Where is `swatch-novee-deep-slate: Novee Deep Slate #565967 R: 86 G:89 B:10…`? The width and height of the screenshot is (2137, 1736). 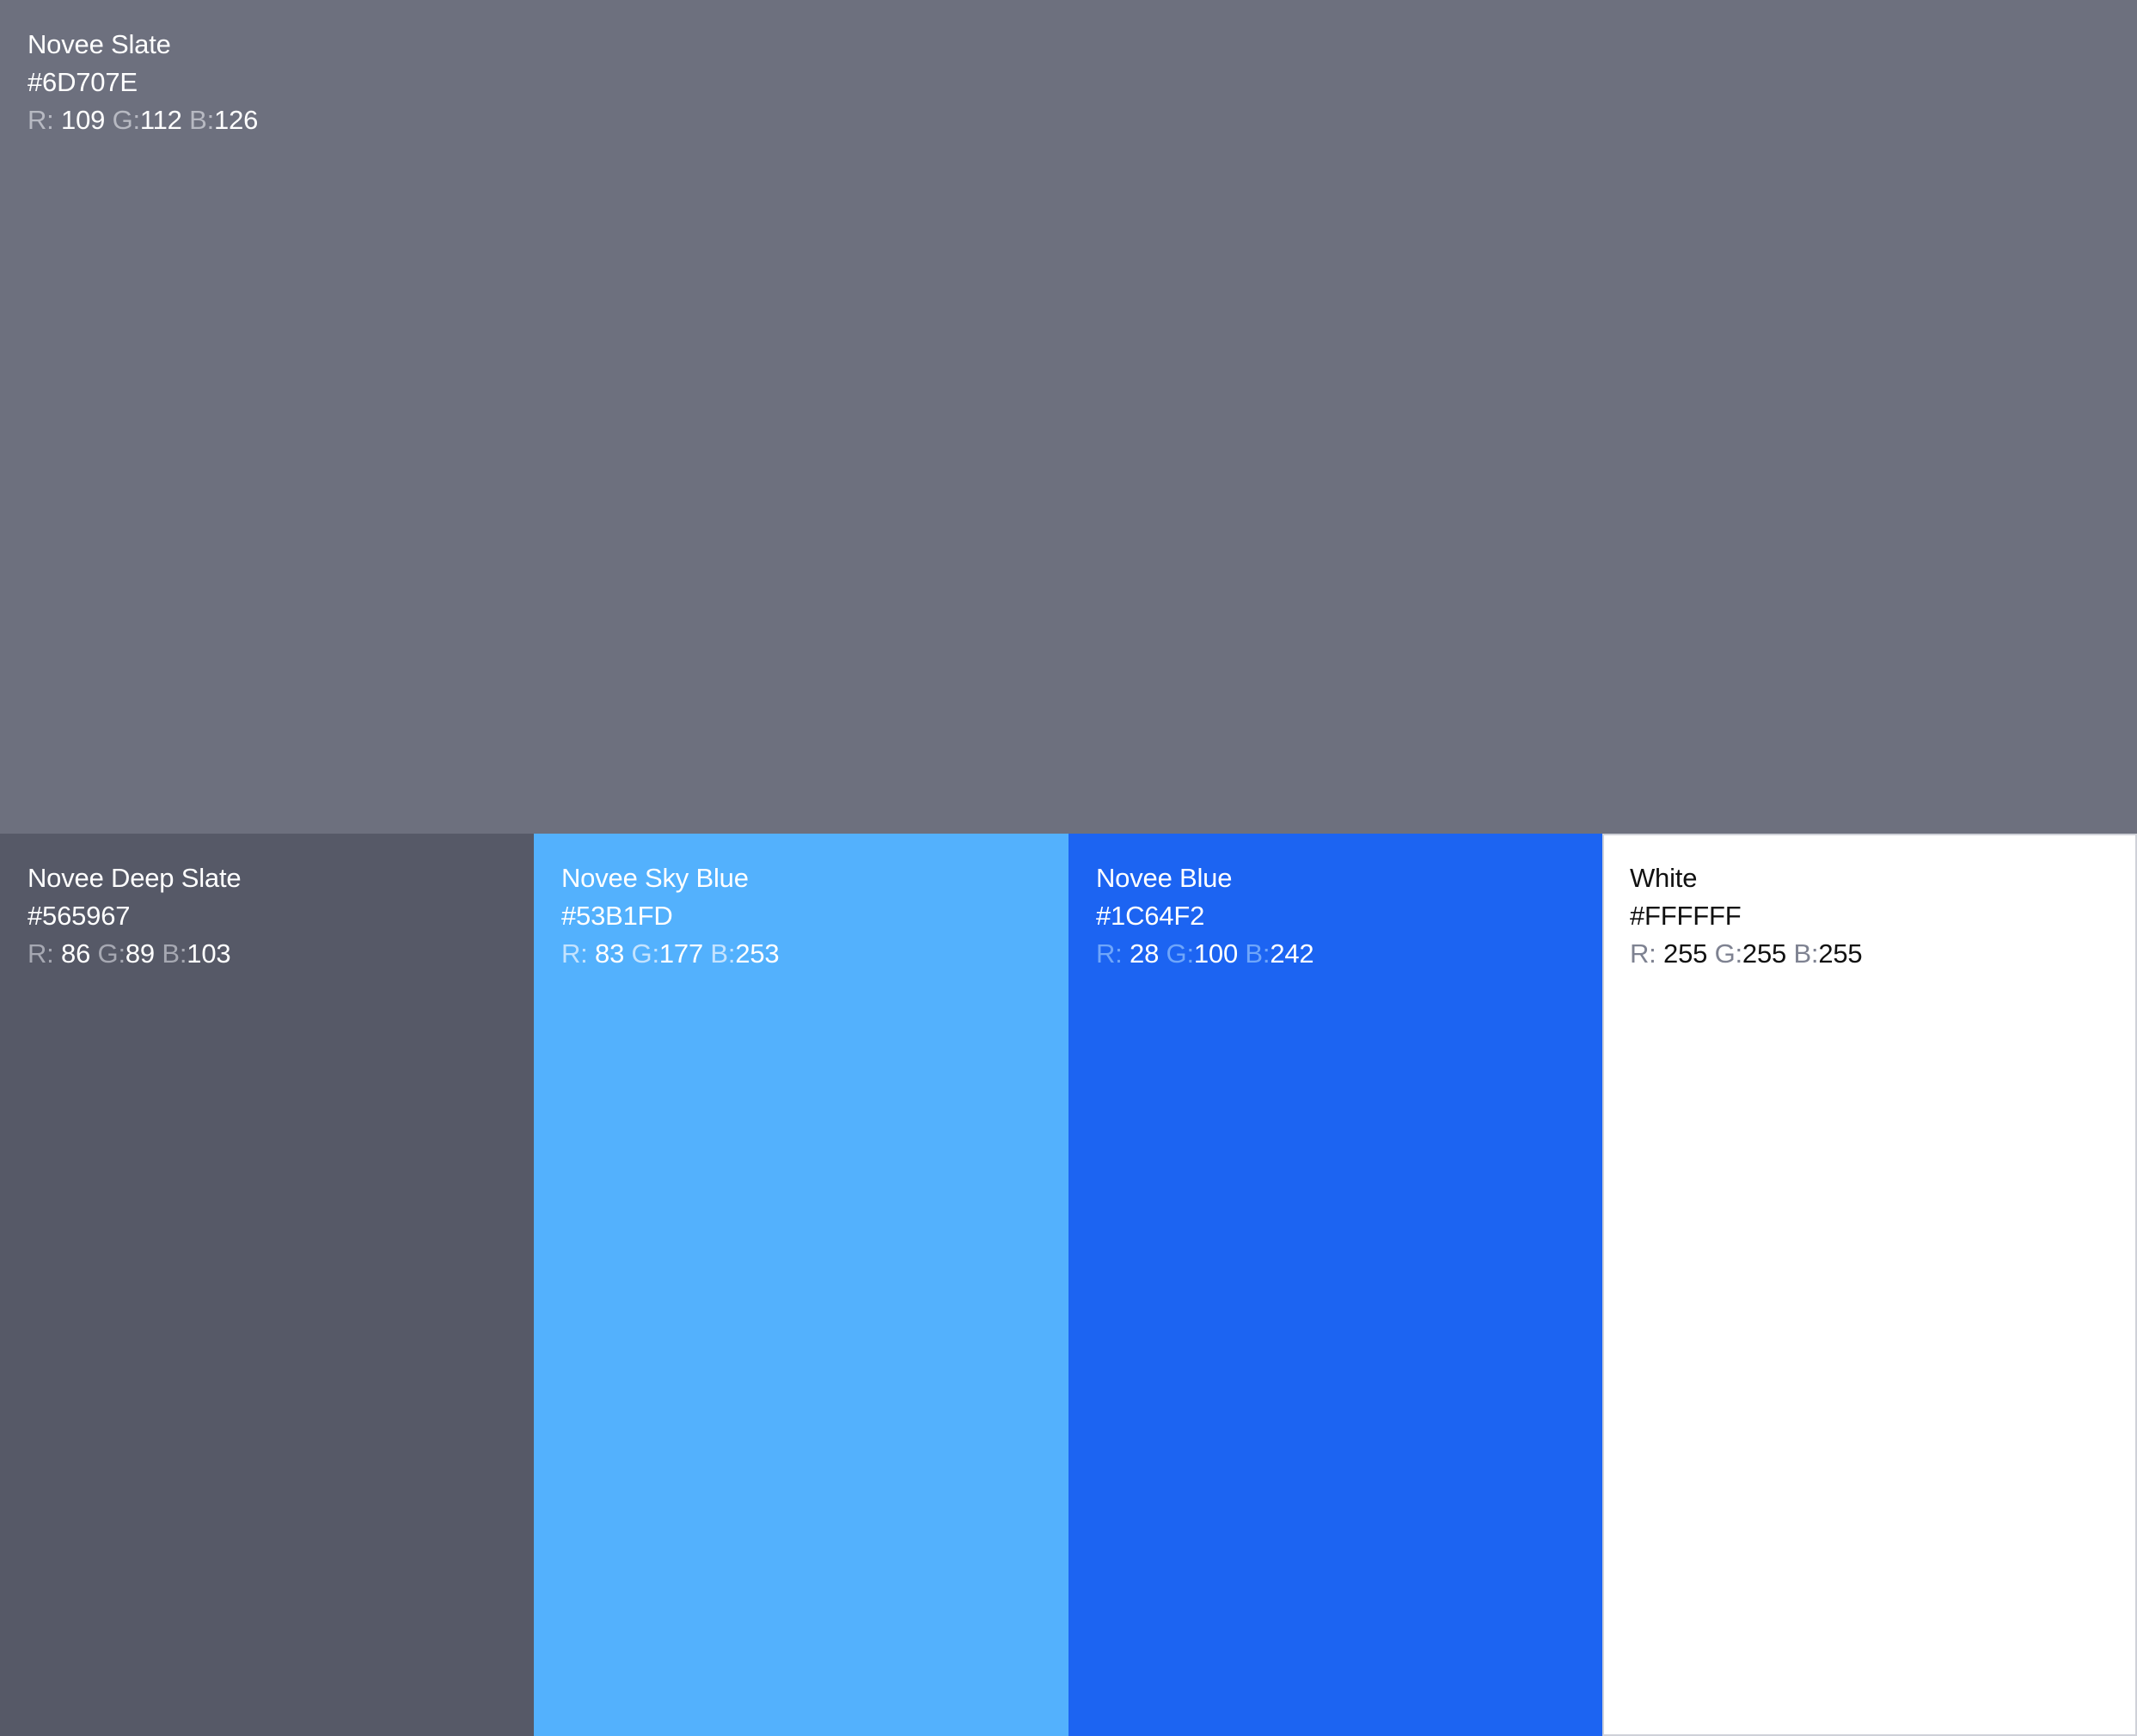
swatch-novee-deep-slate: Novee Deep Slate #565967 R: 86 G:89 B:10… is located at coordinates (267, 1285).